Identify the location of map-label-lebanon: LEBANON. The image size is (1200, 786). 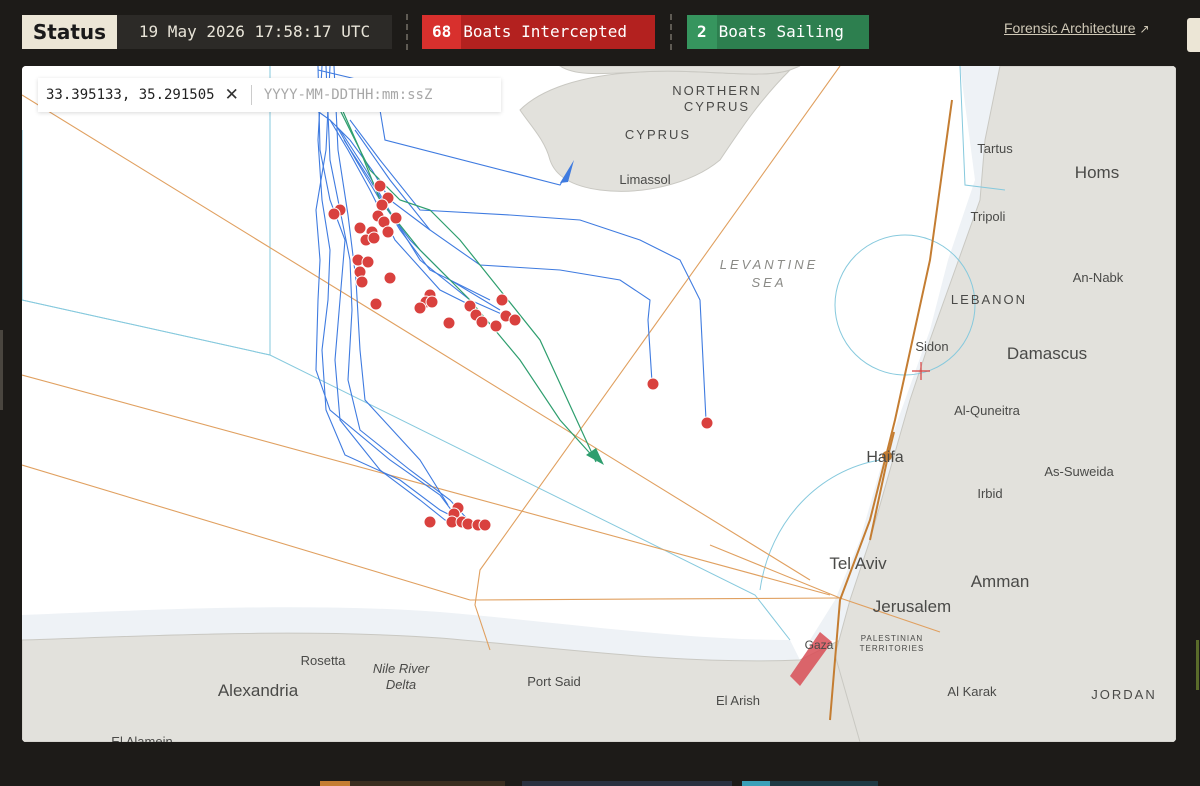
(989, 299).